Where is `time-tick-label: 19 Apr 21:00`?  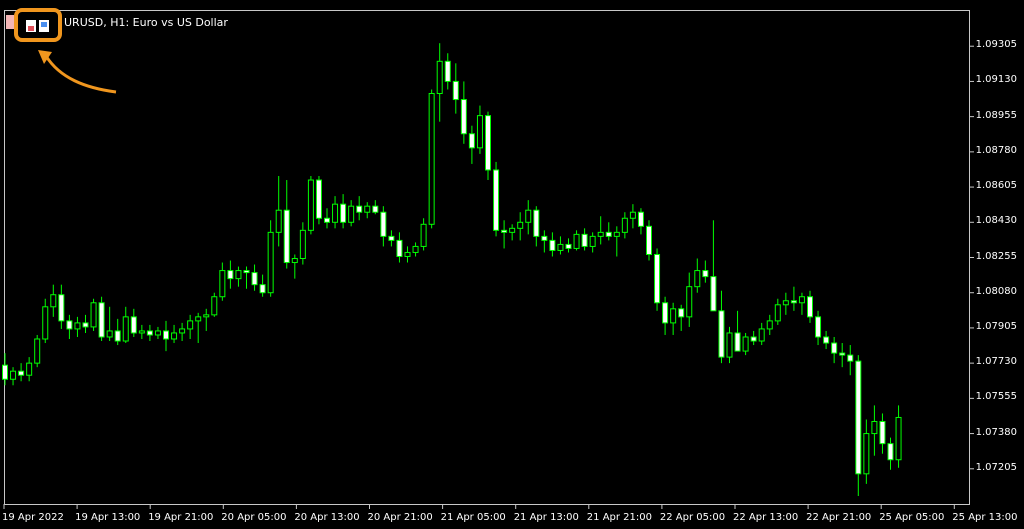
time-tick-label: 19 Apr 21:00 is located at coordinates (181, 517).